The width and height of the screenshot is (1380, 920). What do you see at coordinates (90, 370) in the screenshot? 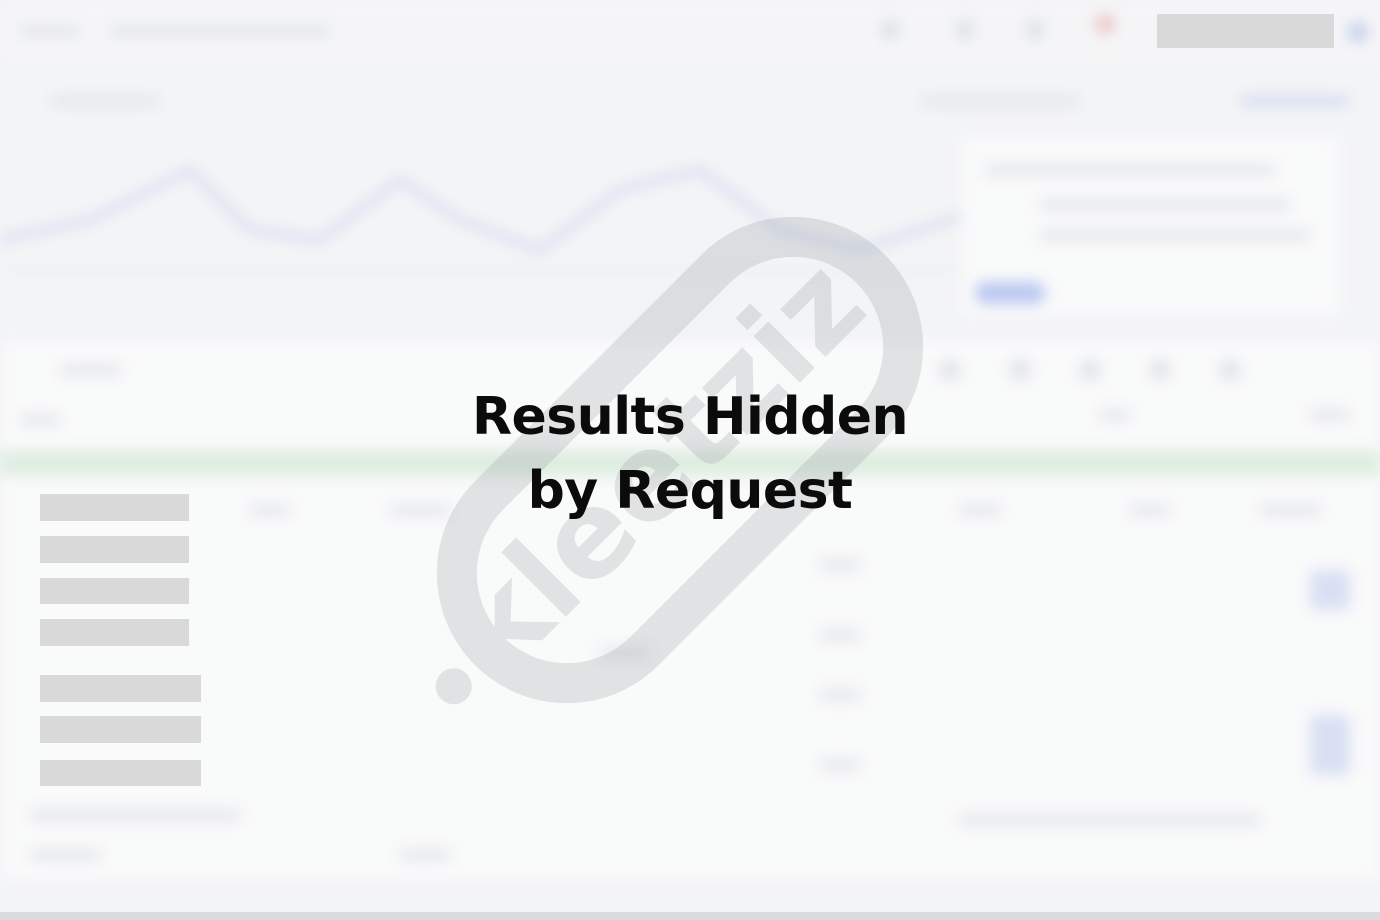
I see `blurred-table-title` at bounding box center [90, 370].